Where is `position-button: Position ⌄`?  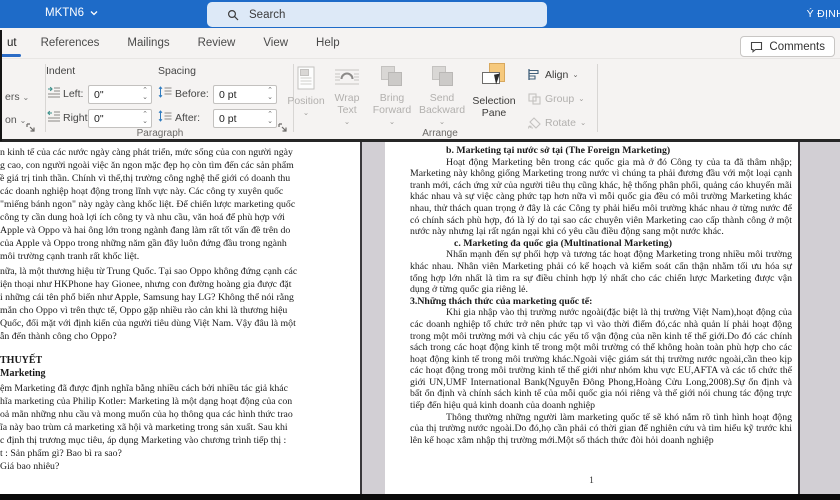
position-button: Position ⌄ is located at coordinates (306, 95).